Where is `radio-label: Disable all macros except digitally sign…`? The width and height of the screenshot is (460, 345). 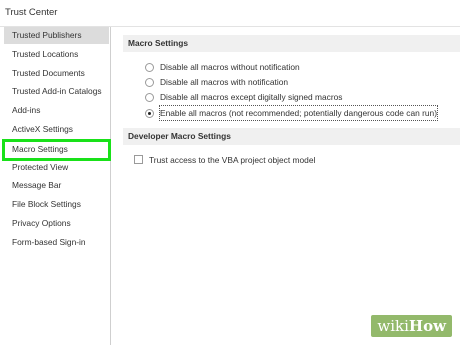 radio-label: Disable all macros except digitally sign… is located at coordinates (251, 97).